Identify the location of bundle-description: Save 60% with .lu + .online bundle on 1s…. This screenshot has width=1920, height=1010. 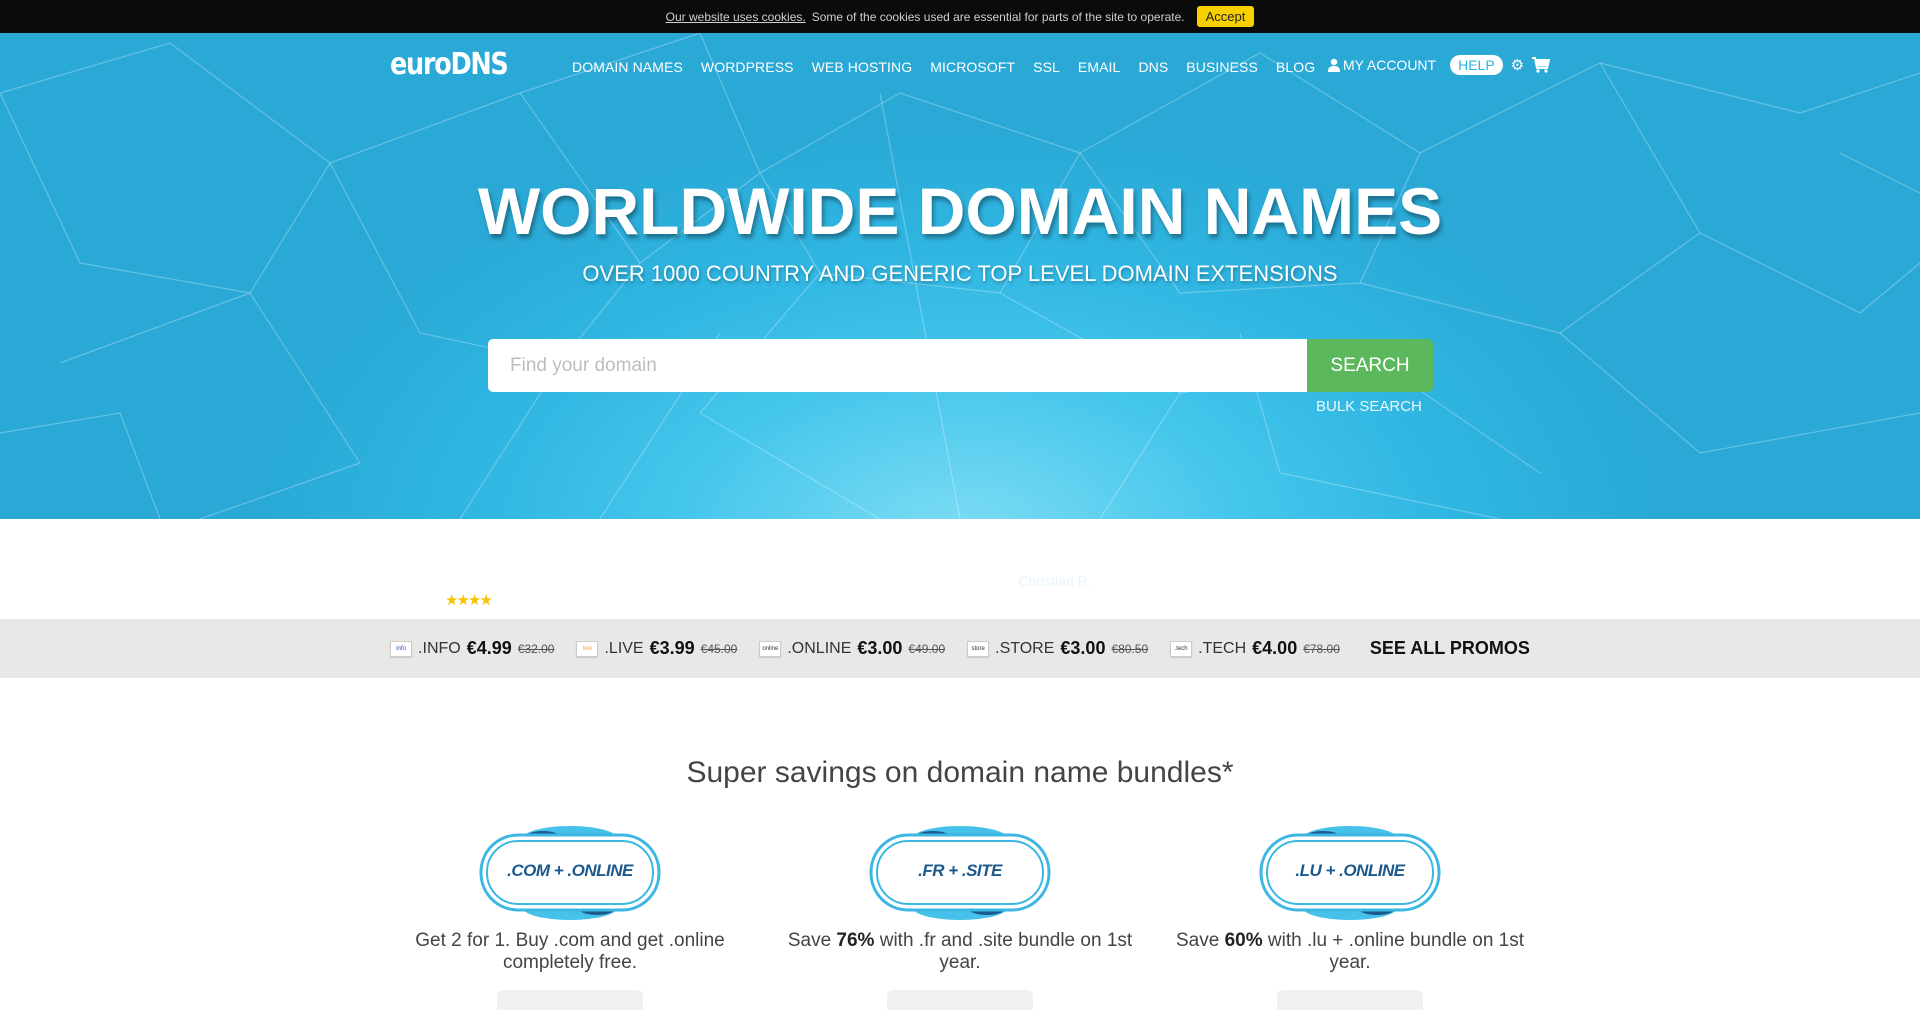
(1350, 952).